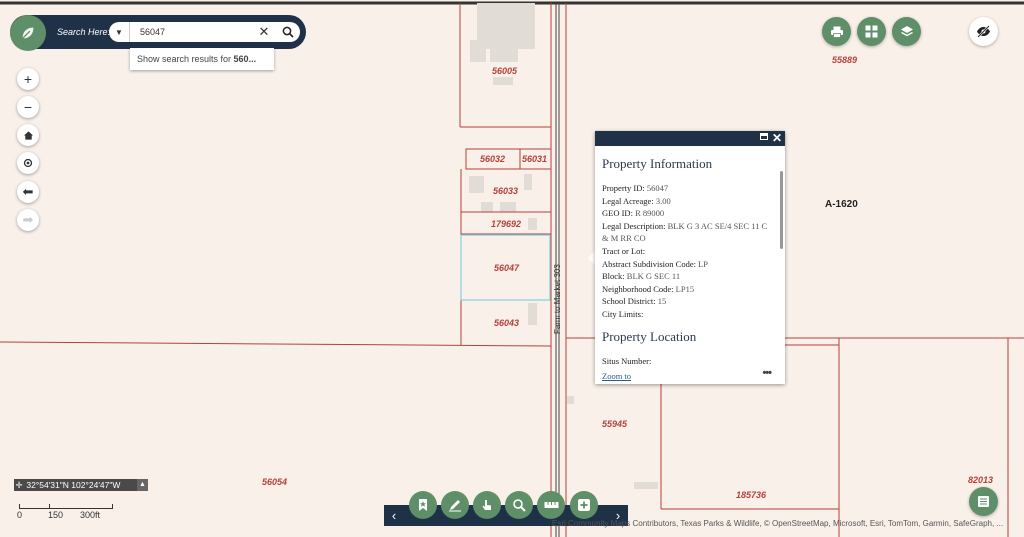 The height and width of the screenshot is (537, 1024). I want to click on popup-field-key: Property ID:, so click(623, 188).